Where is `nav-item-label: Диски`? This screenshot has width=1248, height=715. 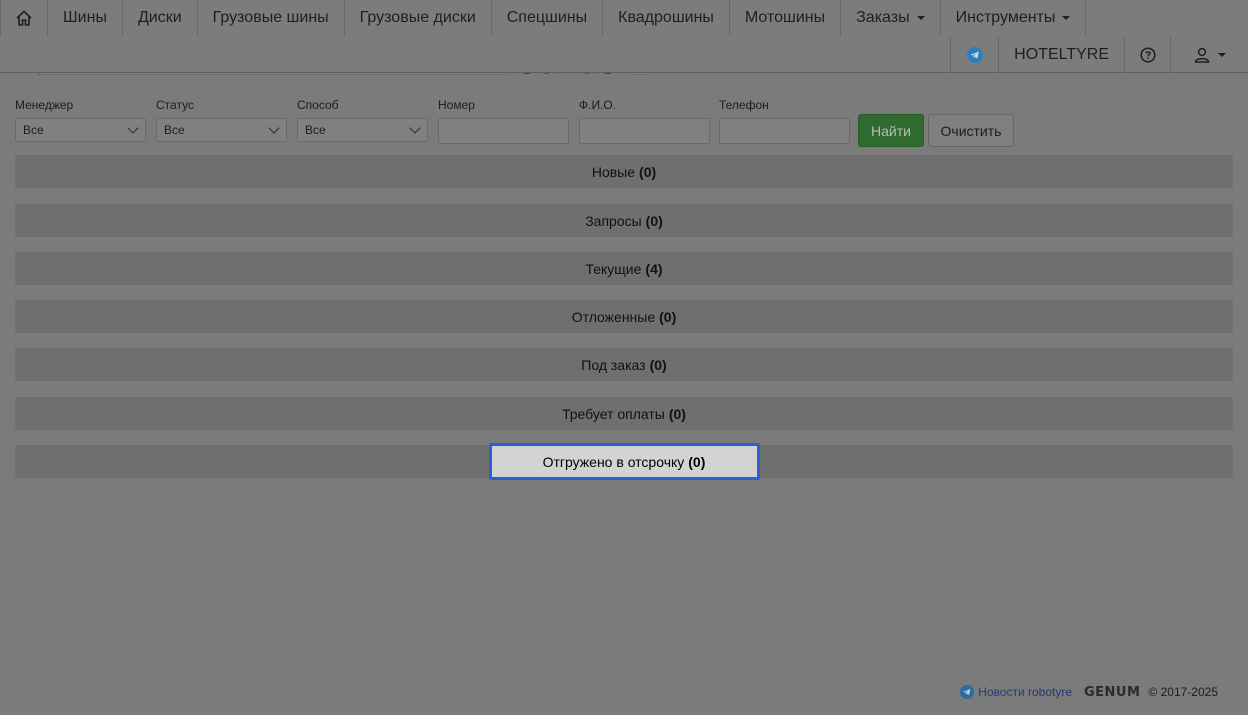 nav-item-label: Диски is located at coordinates (159, 17).